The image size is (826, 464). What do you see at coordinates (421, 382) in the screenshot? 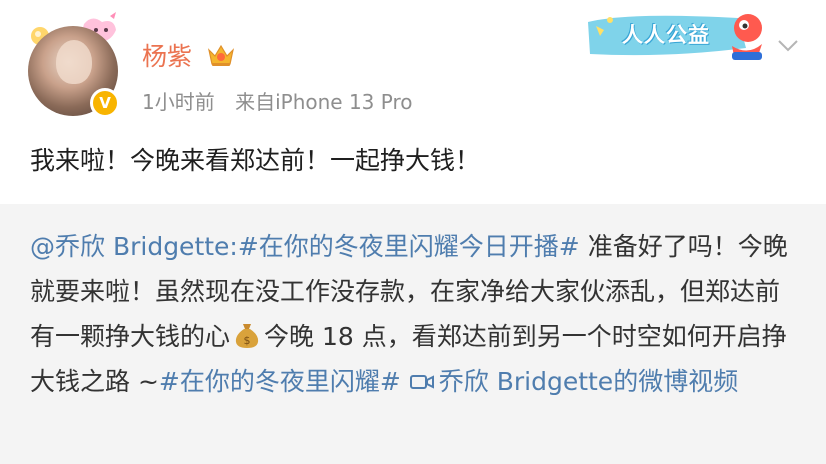
I see `video-icon` at bounding box center [421, 382].